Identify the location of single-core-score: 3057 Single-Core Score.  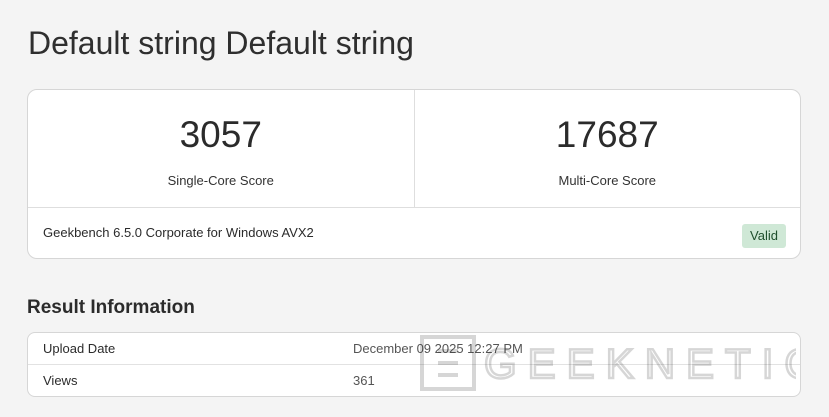
(221, 148).